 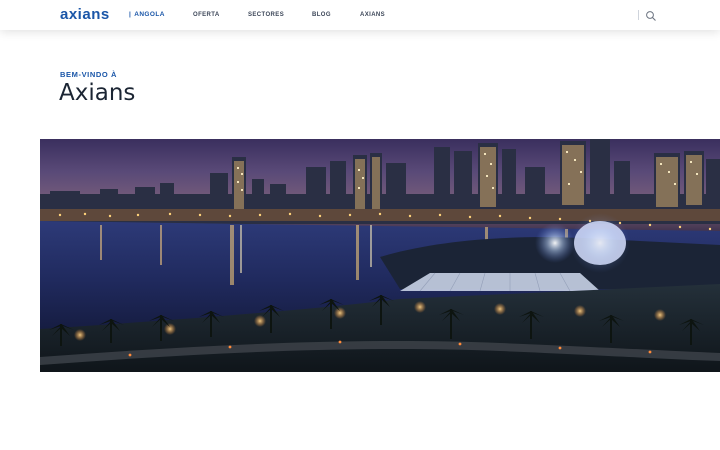 What do you see at coordinates (651, 15) in the screenshot?
I see `search-icon` at bounding box center [651, 15].